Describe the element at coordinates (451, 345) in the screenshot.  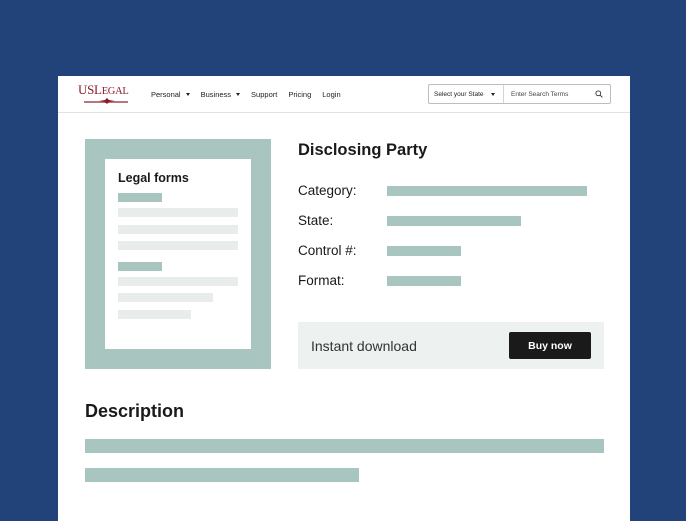
I see `download-panel: Instant download Buy now` at that location.